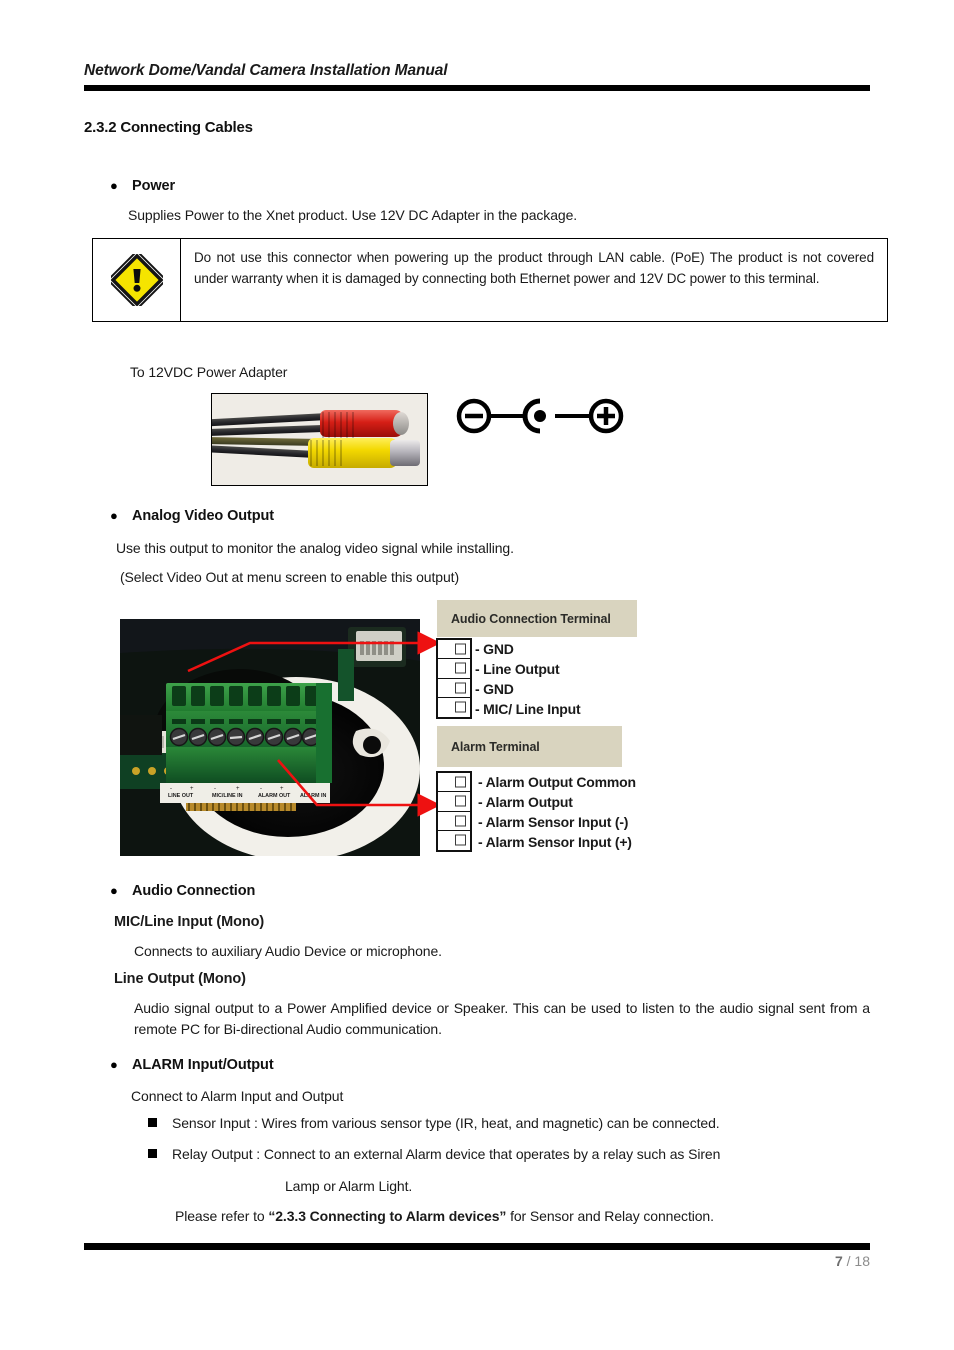 The width and height of the screenshot is (954, 1350). I want to click on audio-pin-label: - MIC/ Line Input, so click(528, 709).